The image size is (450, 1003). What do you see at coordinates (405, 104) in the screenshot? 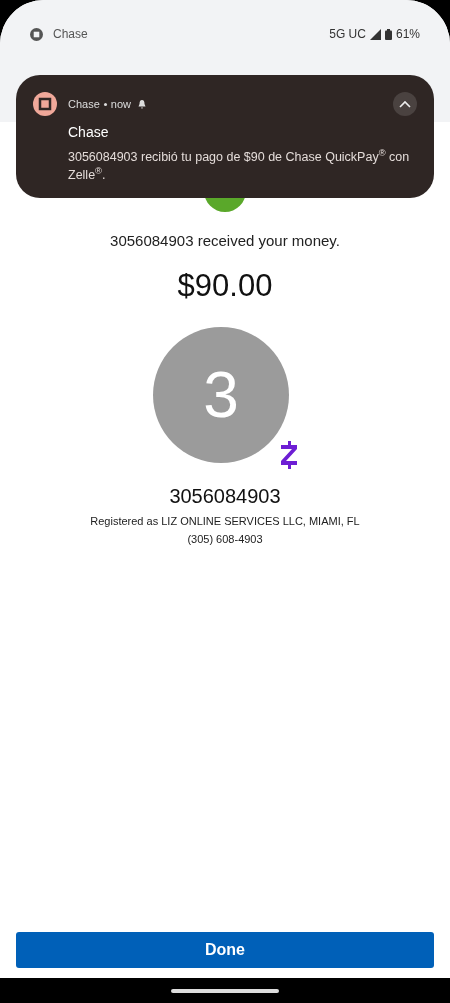
I see `collapse-button` at bounding box center [405, 104].